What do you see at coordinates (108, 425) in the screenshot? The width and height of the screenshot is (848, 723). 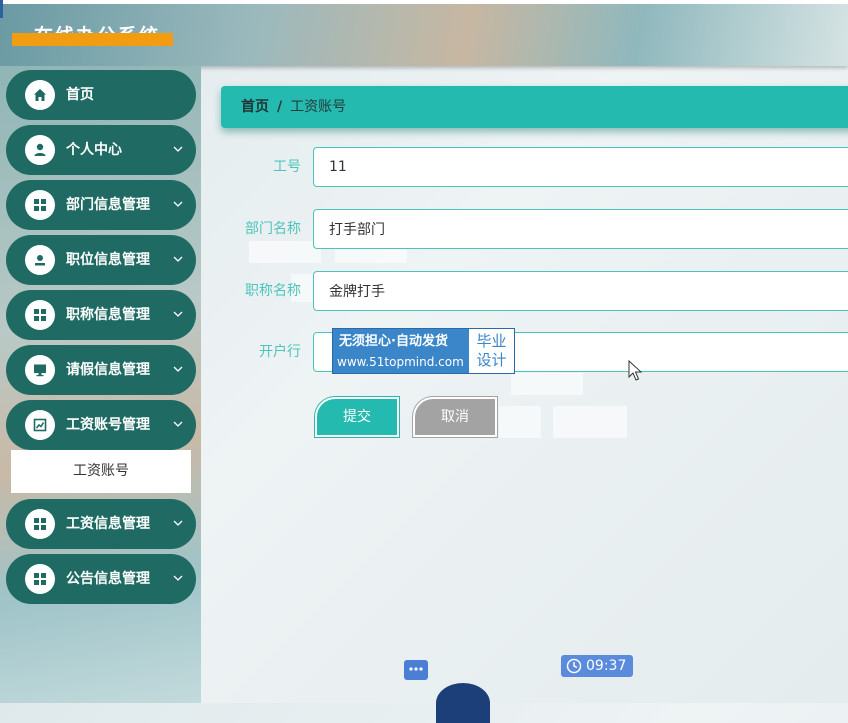 I see `sidebar-item-label: 工资账号管理` at bounding box center [108, 425].